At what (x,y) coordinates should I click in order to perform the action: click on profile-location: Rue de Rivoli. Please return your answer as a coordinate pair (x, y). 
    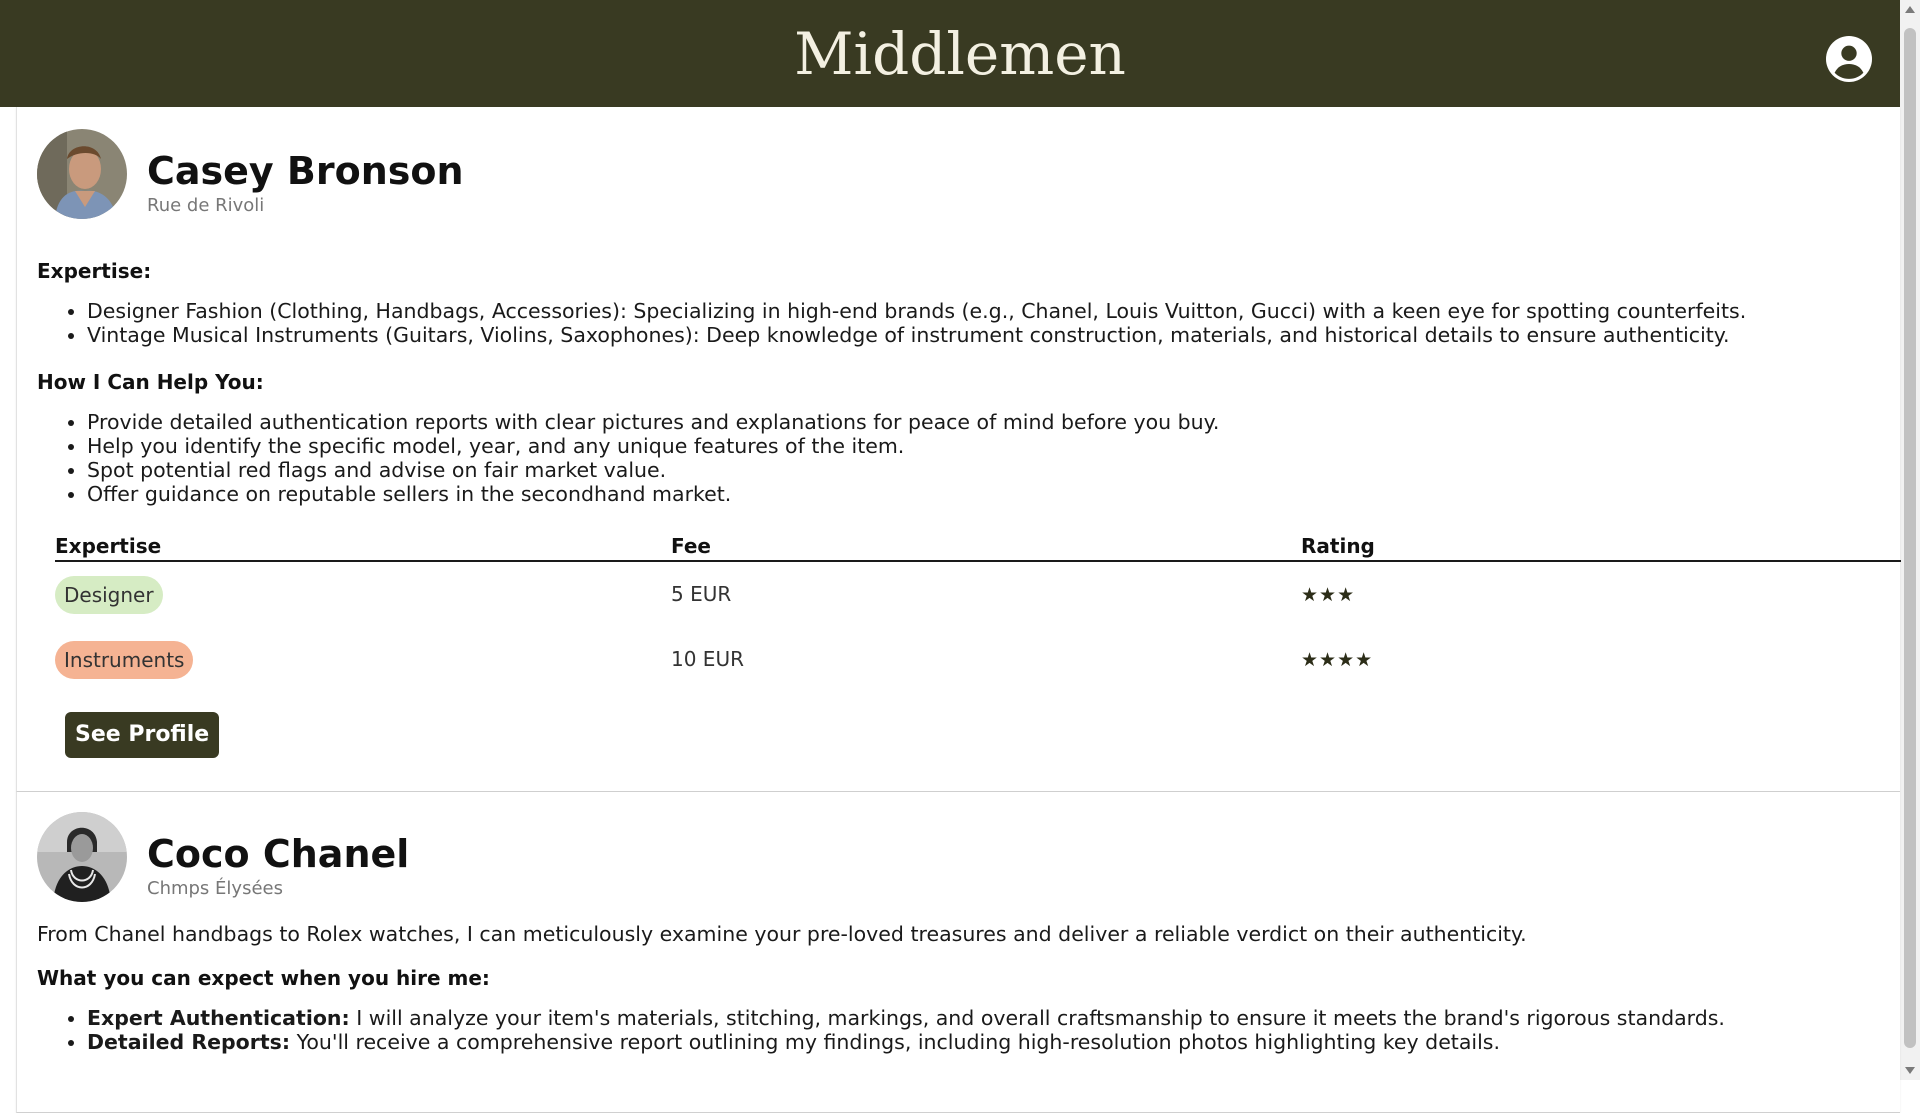
    Looking at the image, I should click on (206, 205).